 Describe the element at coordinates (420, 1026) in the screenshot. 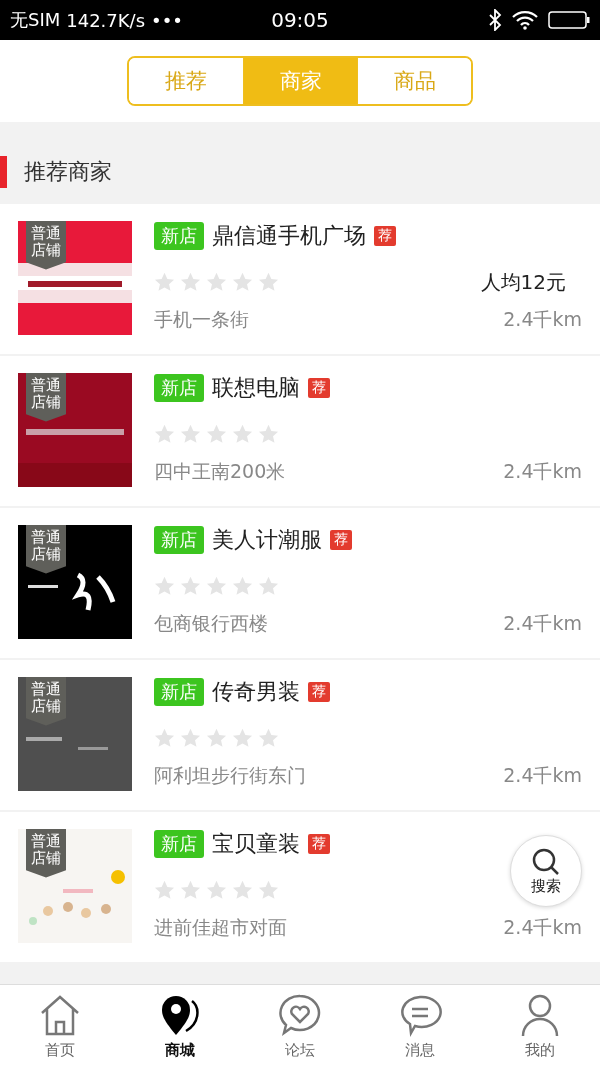

I see `nav-tab: 消息` at that location.